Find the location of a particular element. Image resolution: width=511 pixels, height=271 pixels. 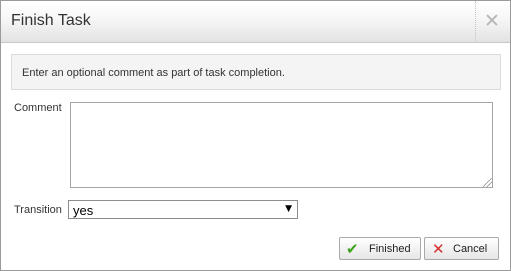

comment-label: Comment is located at coordinates (38, 108).